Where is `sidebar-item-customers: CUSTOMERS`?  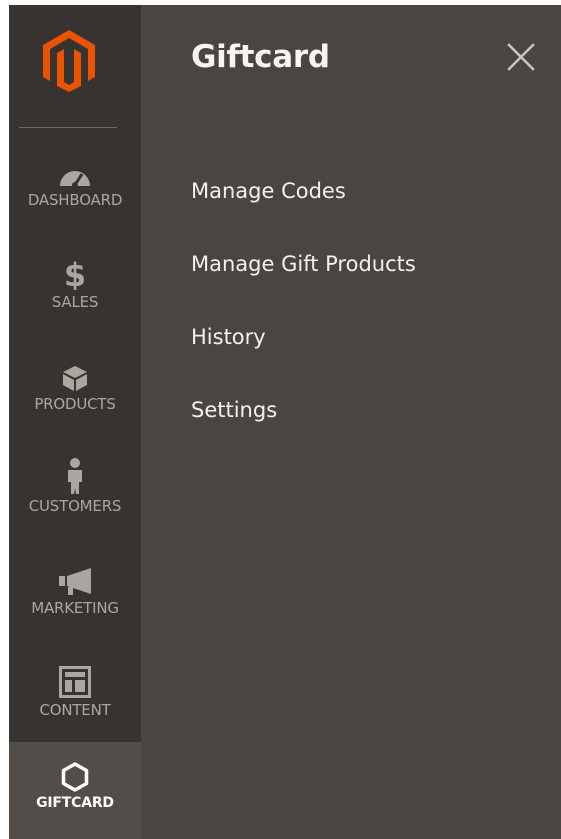 sidebar-item-customers: CUSTOMERS is located at coordinates (75, 492).